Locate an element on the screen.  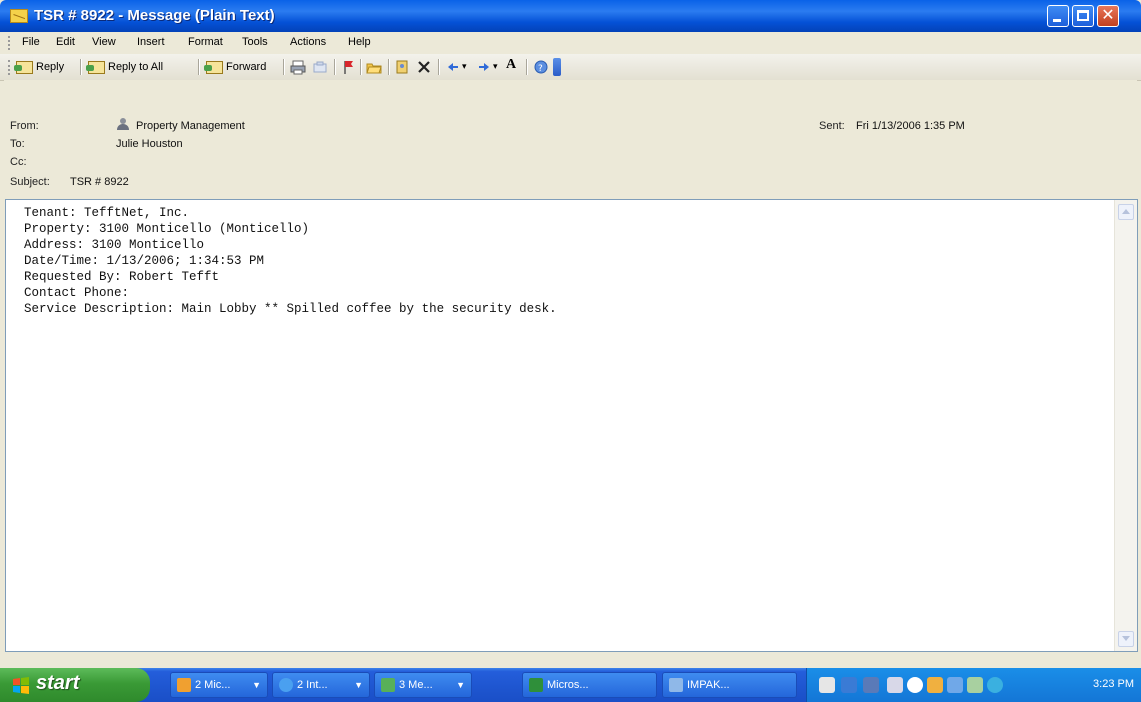
title-bar: TSR # 8922 - Message (Plain Text) ✕ is located at coordinates (570, 16).